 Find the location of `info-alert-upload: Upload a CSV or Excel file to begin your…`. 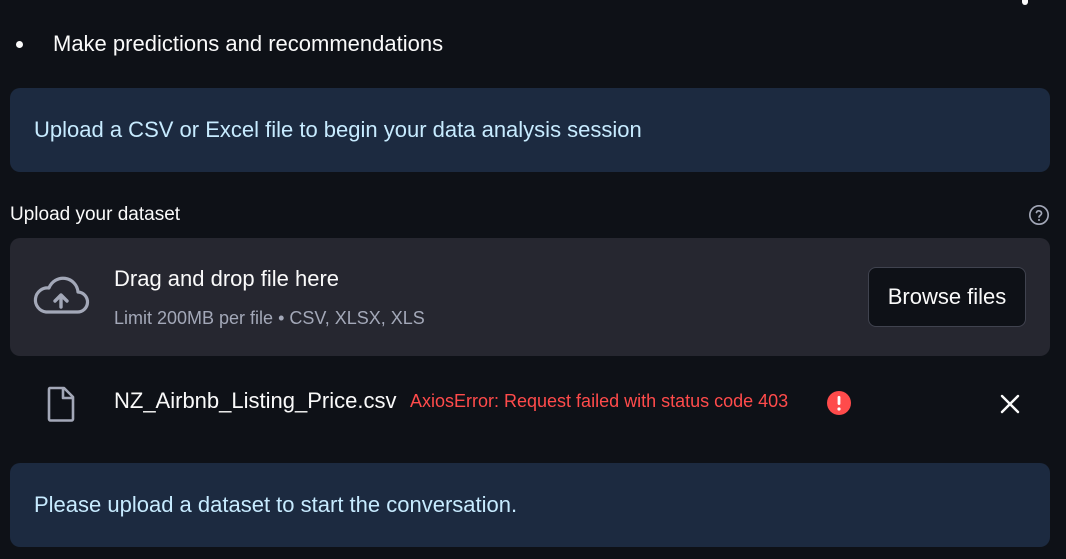

info-alert-upload: Upload a CSV or Excel file to begin your… is located at coordinates (530, 130).